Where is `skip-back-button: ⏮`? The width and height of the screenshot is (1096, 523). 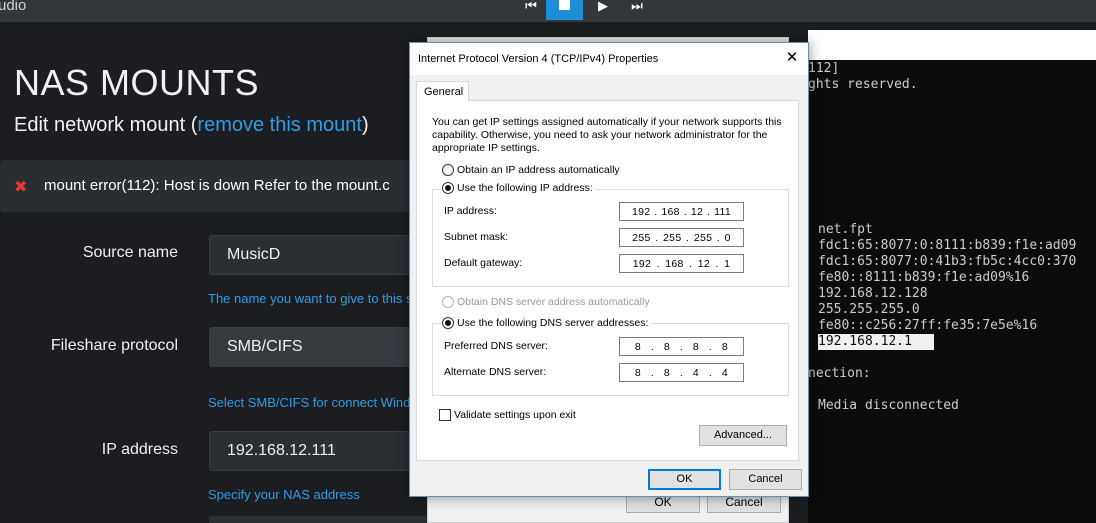
skip-back-button: ⏮ is located at coordinates (531, 10).